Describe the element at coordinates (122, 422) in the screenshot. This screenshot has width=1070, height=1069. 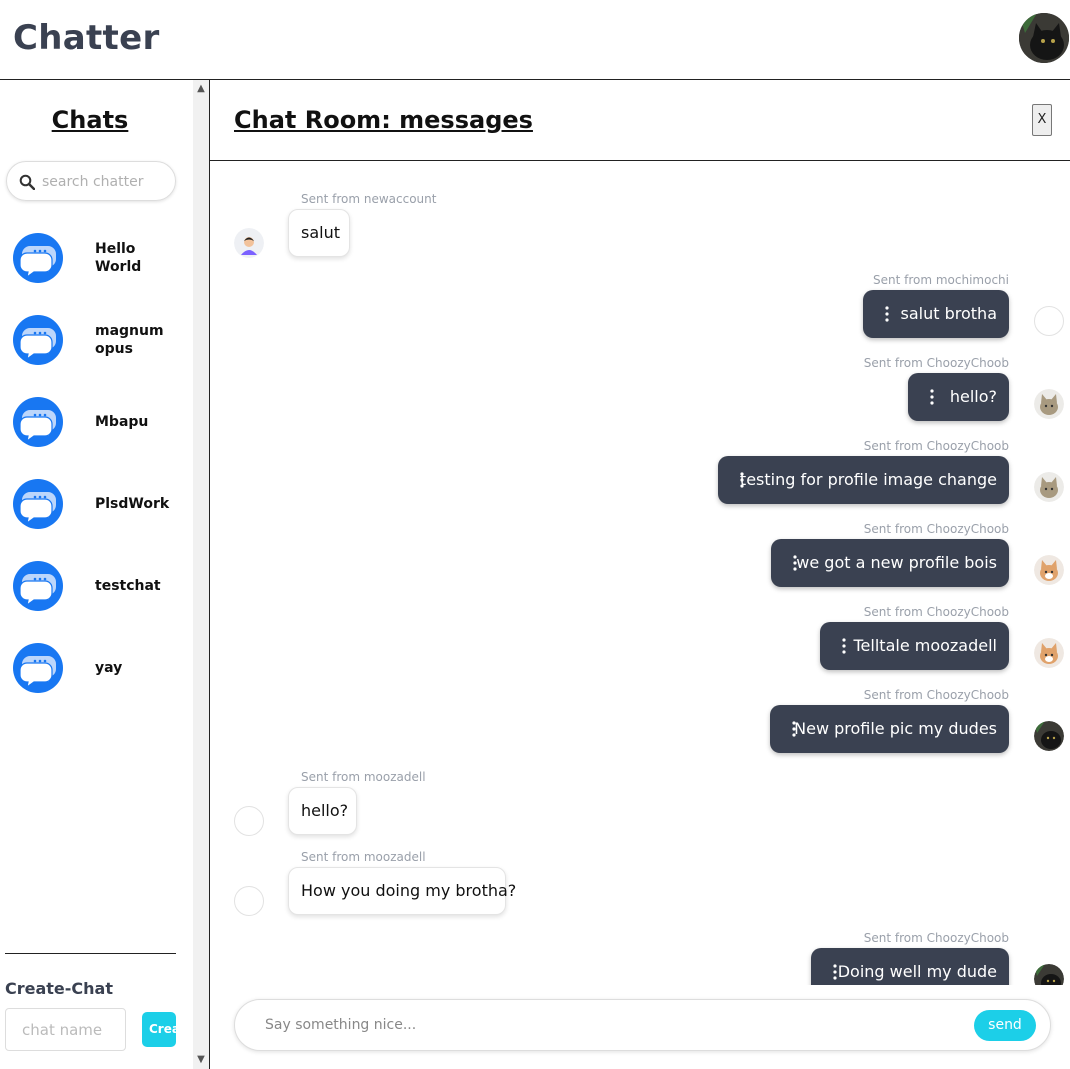
I see `chat-name: Mbapu` at that location.